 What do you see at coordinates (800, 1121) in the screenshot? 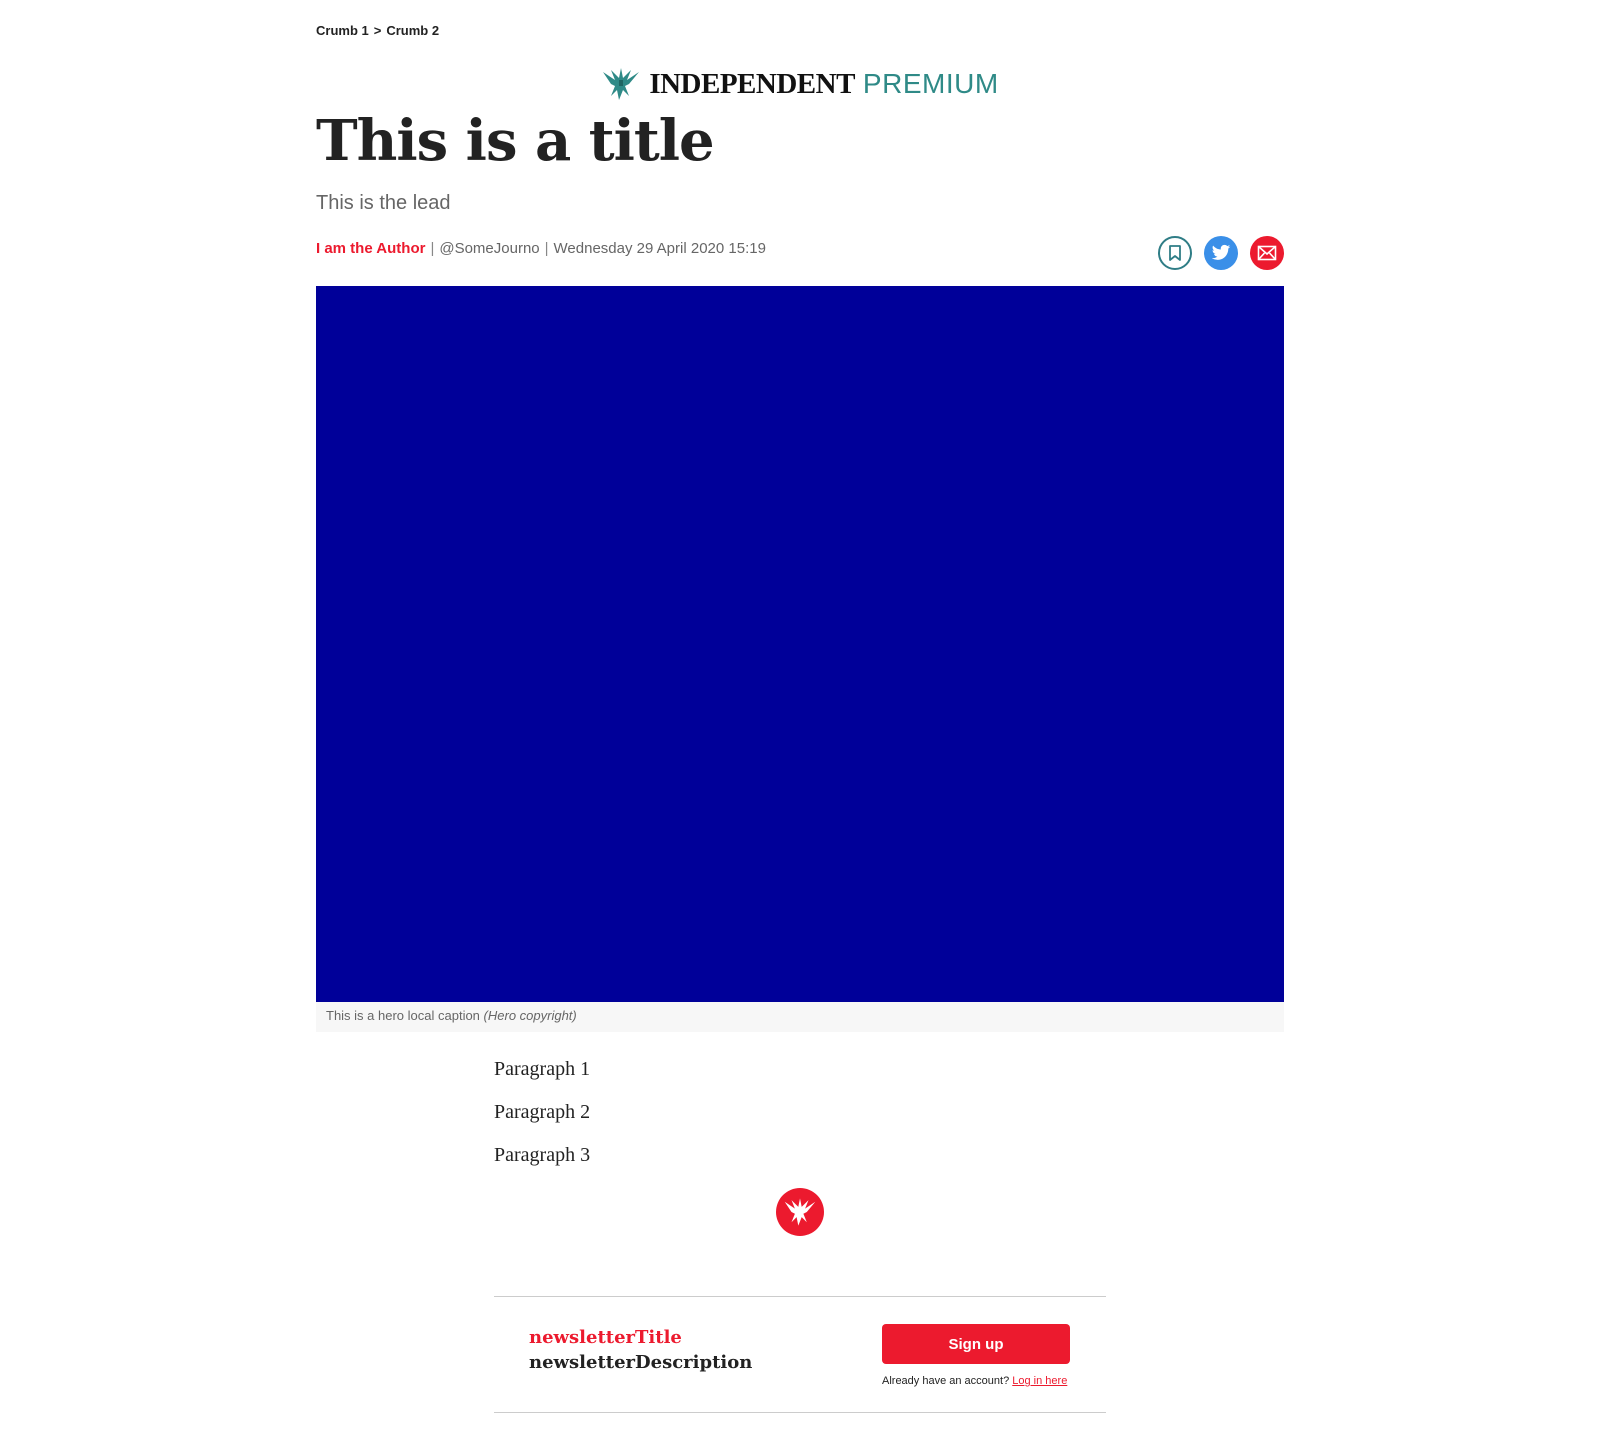
I see `article-body: Paragraph 1 Paragraph 2 Paragraph 3` at bounding box center [800, 1121].